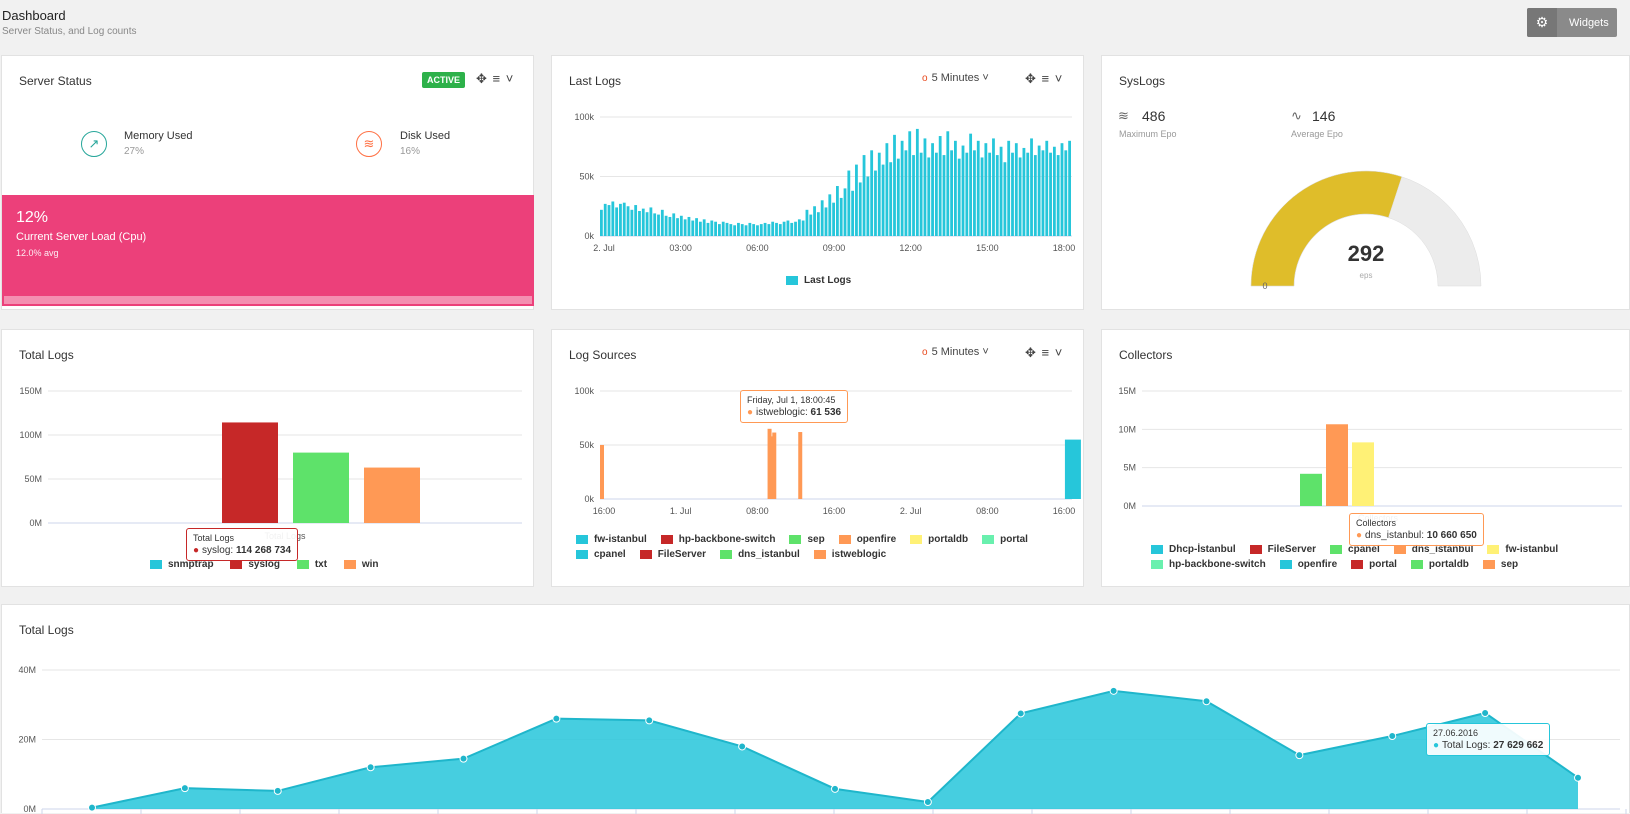 The image size is (1630, 814). I want to click on clock-icon: o, so click(925, 78).